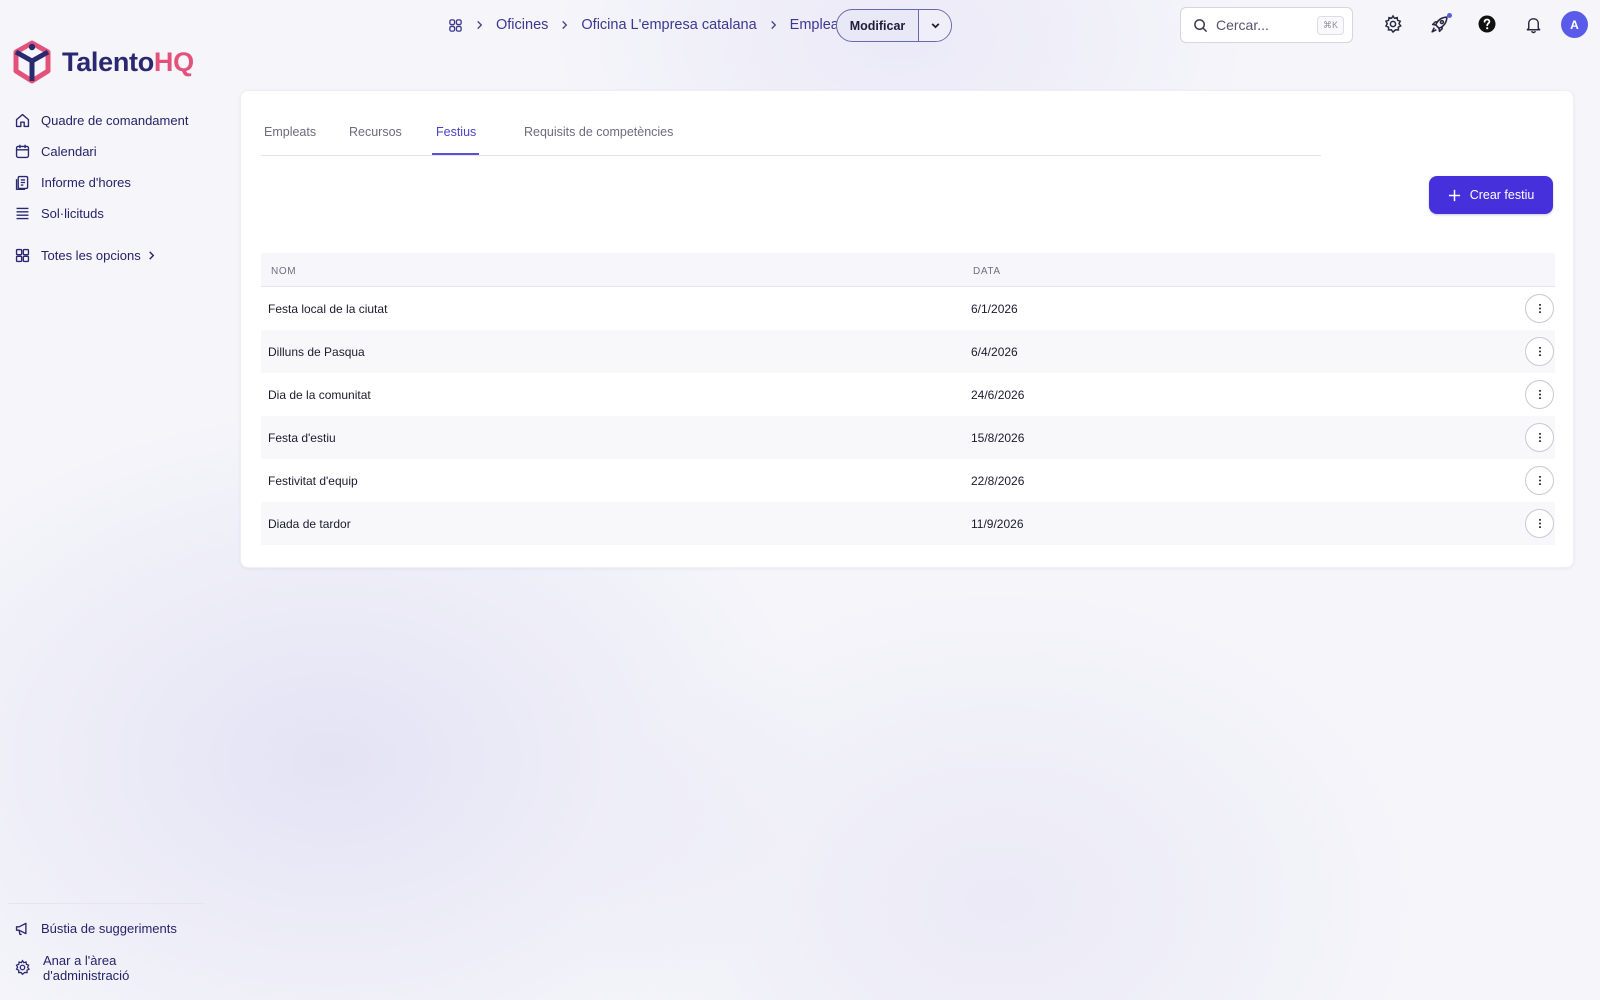  What do you see at coordinates (908, 480) in the screenshot?
I see `table-row: Festivitat d'equip 22/8/2026` at bounding box center [908, 480].